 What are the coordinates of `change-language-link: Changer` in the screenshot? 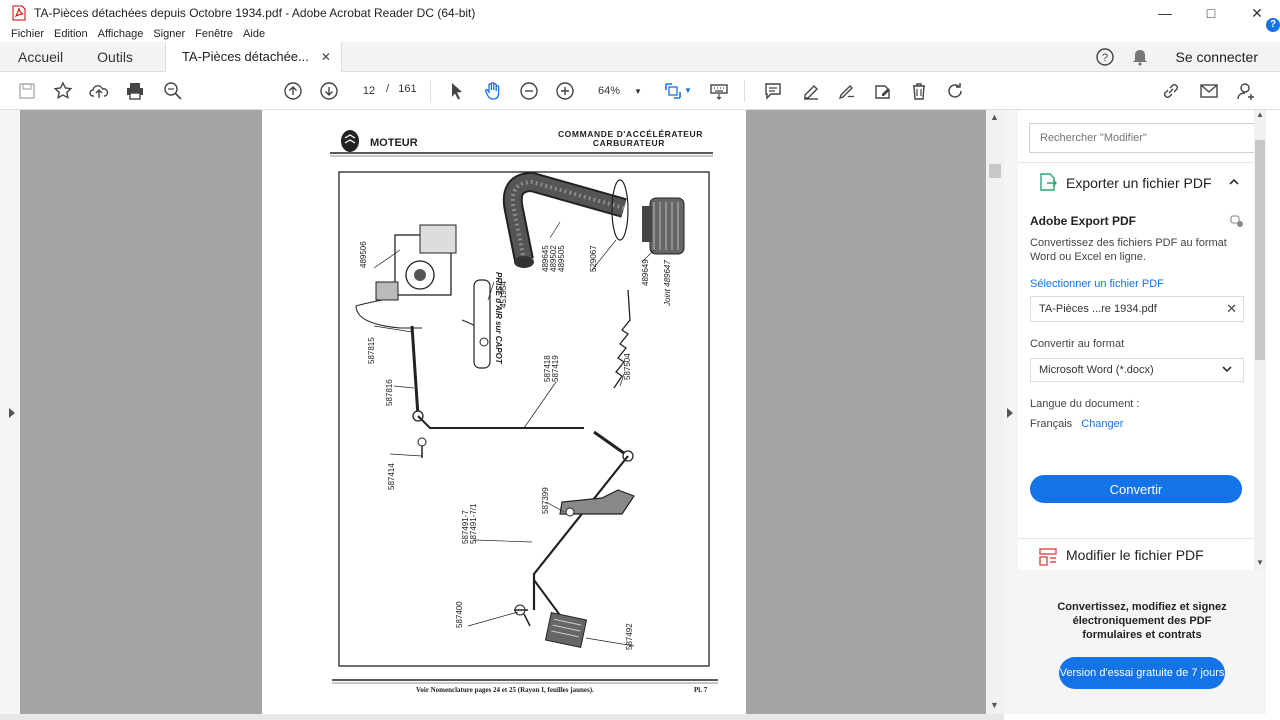 It's located at (1102, 424).